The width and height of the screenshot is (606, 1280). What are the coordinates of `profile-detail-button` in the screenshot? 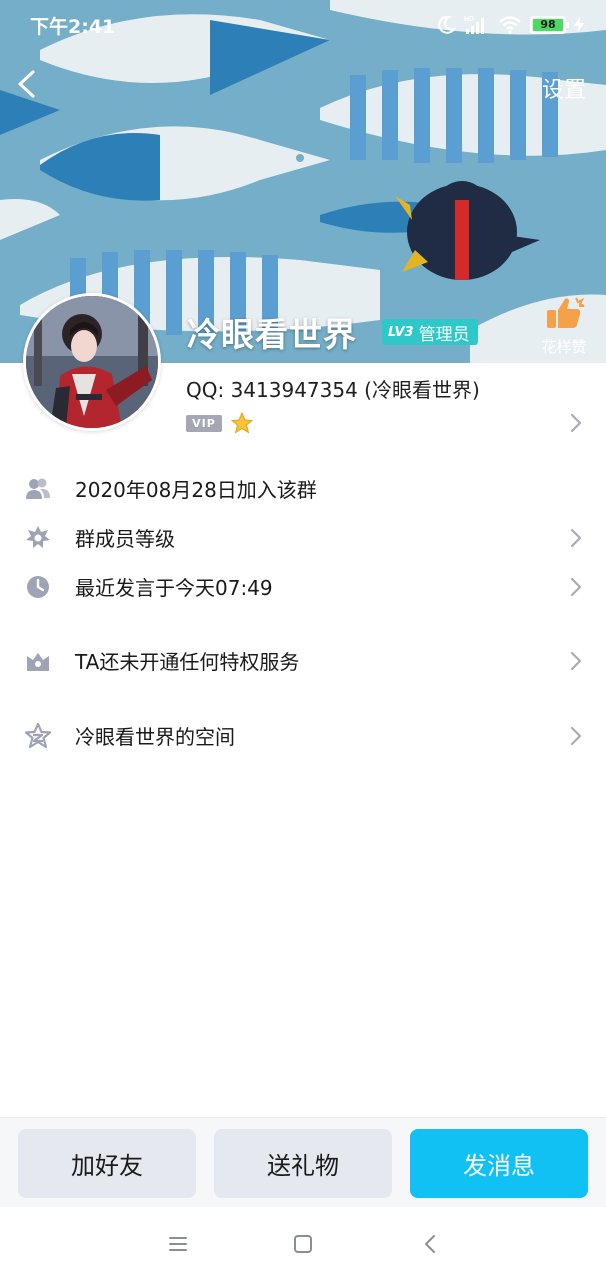 It's located at (576, 425).